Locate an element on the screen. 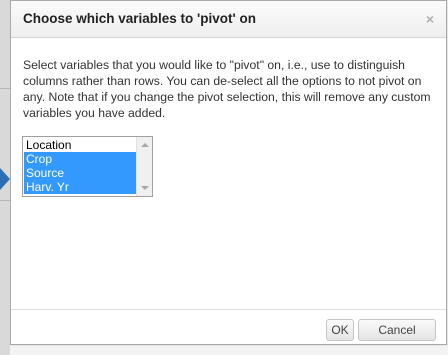 Image resolution: width=448 pixels, height=355 pixels. list-option-crop: Crop is located at coordinates (80, 159).